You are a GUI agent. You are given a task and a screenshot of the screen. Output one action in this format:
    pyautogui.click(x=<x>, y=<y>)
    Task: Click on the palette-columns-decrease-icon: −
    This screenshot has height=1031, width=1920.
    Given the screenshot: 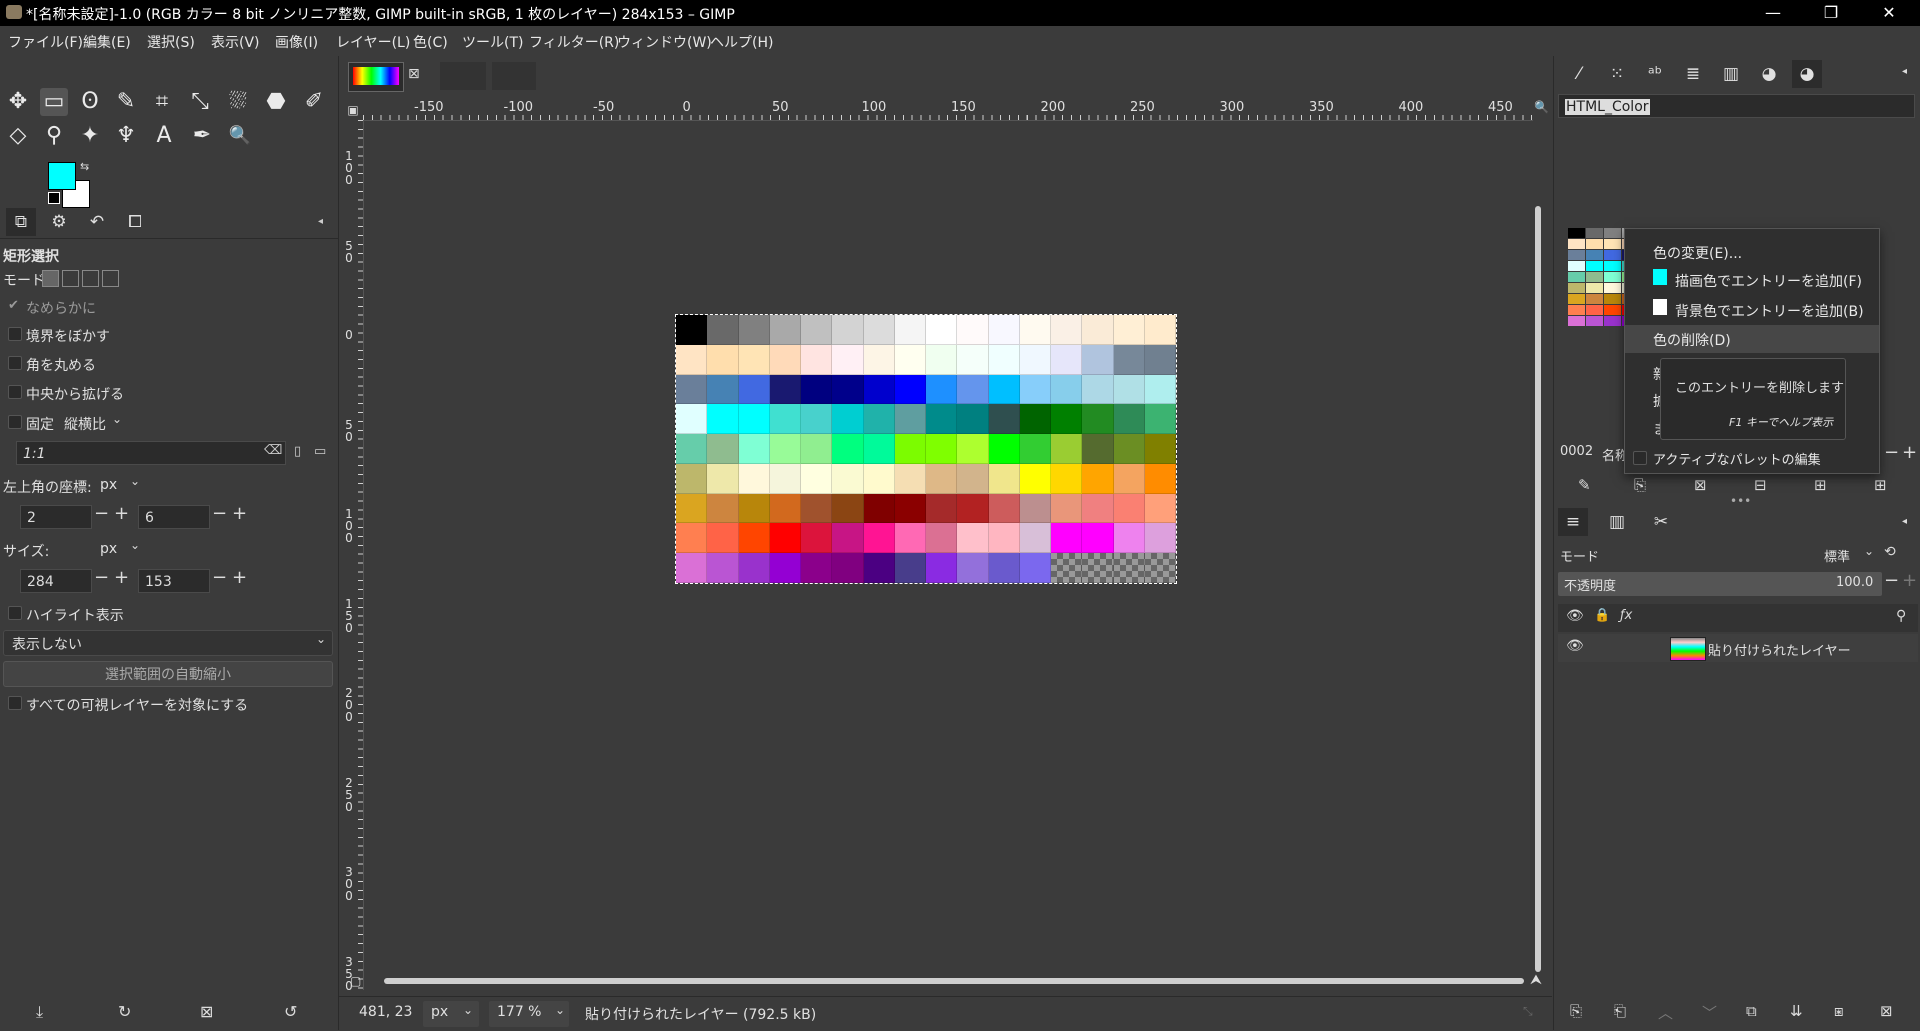 What is the action you would take?
    pyautogui.click(x=1891, y=452)
    